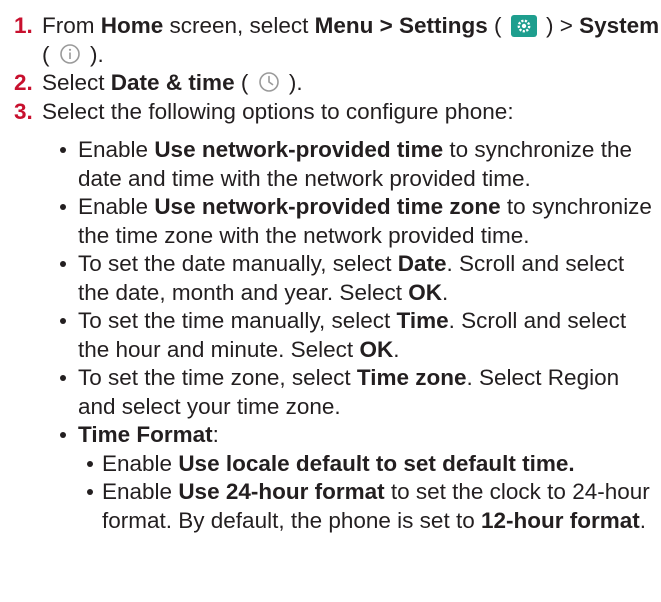 Image resolution: width=661 pixels, height=602 pixels. Describe the element at coordinates (69, 53) in the screenshot. I see `info-icon` at that location.